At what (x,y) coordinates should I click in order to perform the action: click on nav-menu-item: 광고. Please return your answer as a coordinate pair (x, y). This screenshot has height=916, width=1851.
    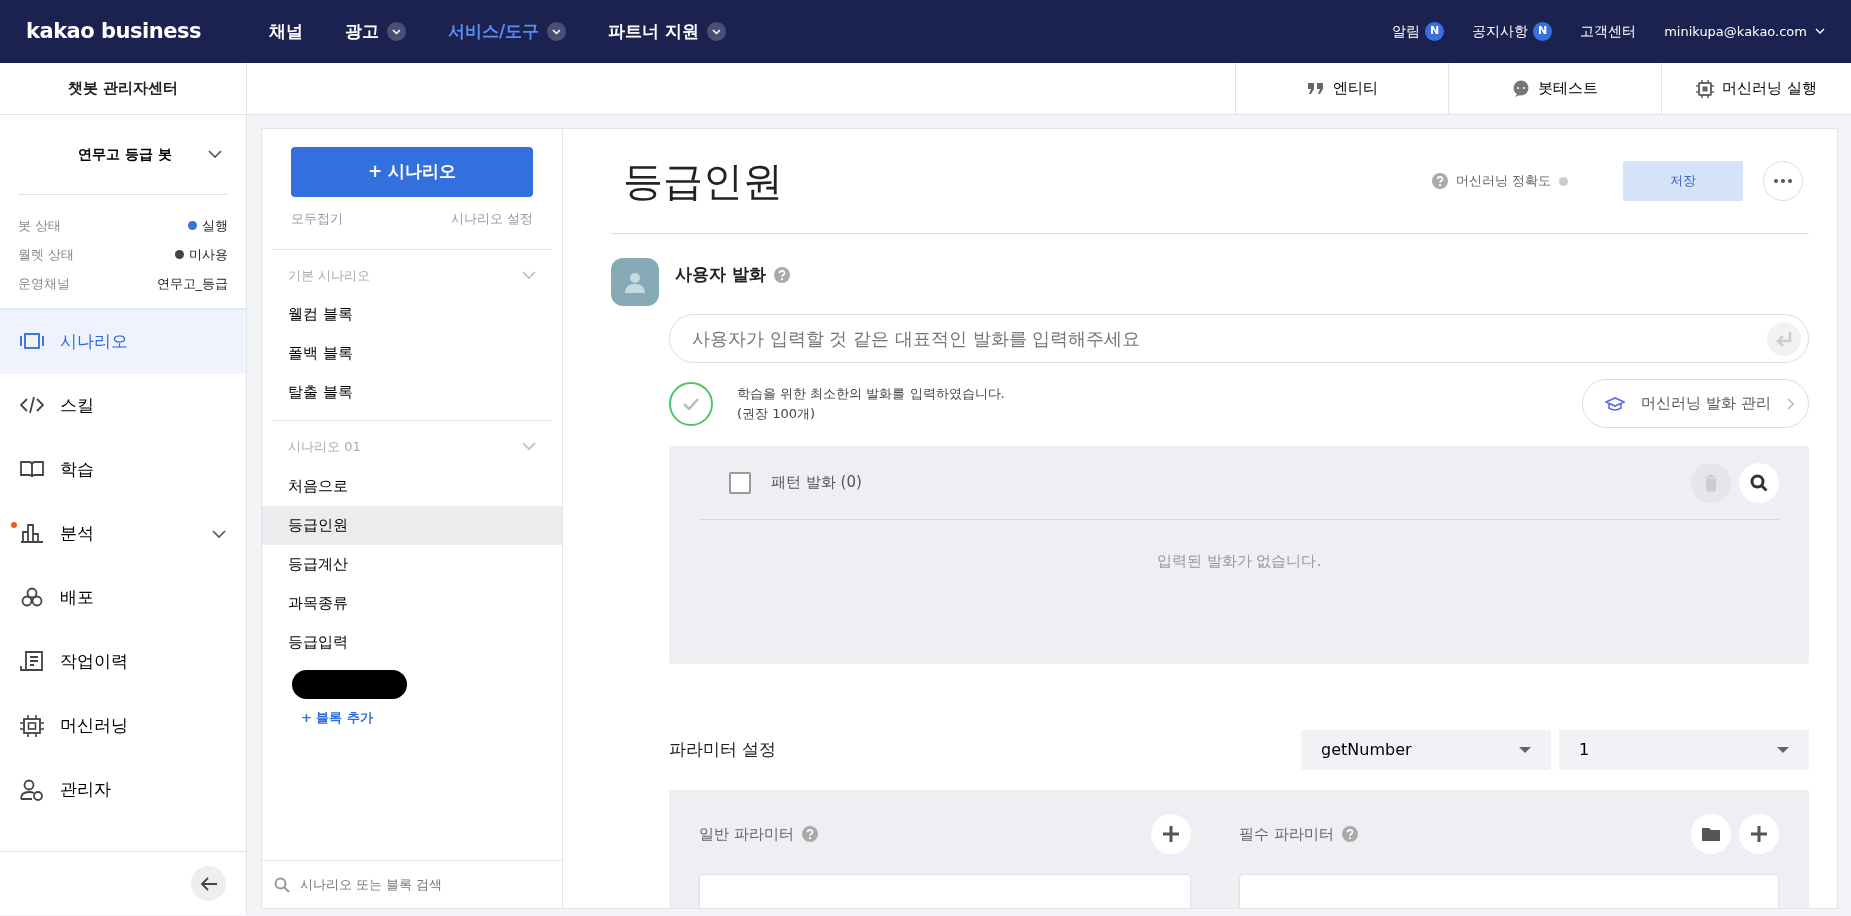
    Looking at the image, I should click on (375, 31).